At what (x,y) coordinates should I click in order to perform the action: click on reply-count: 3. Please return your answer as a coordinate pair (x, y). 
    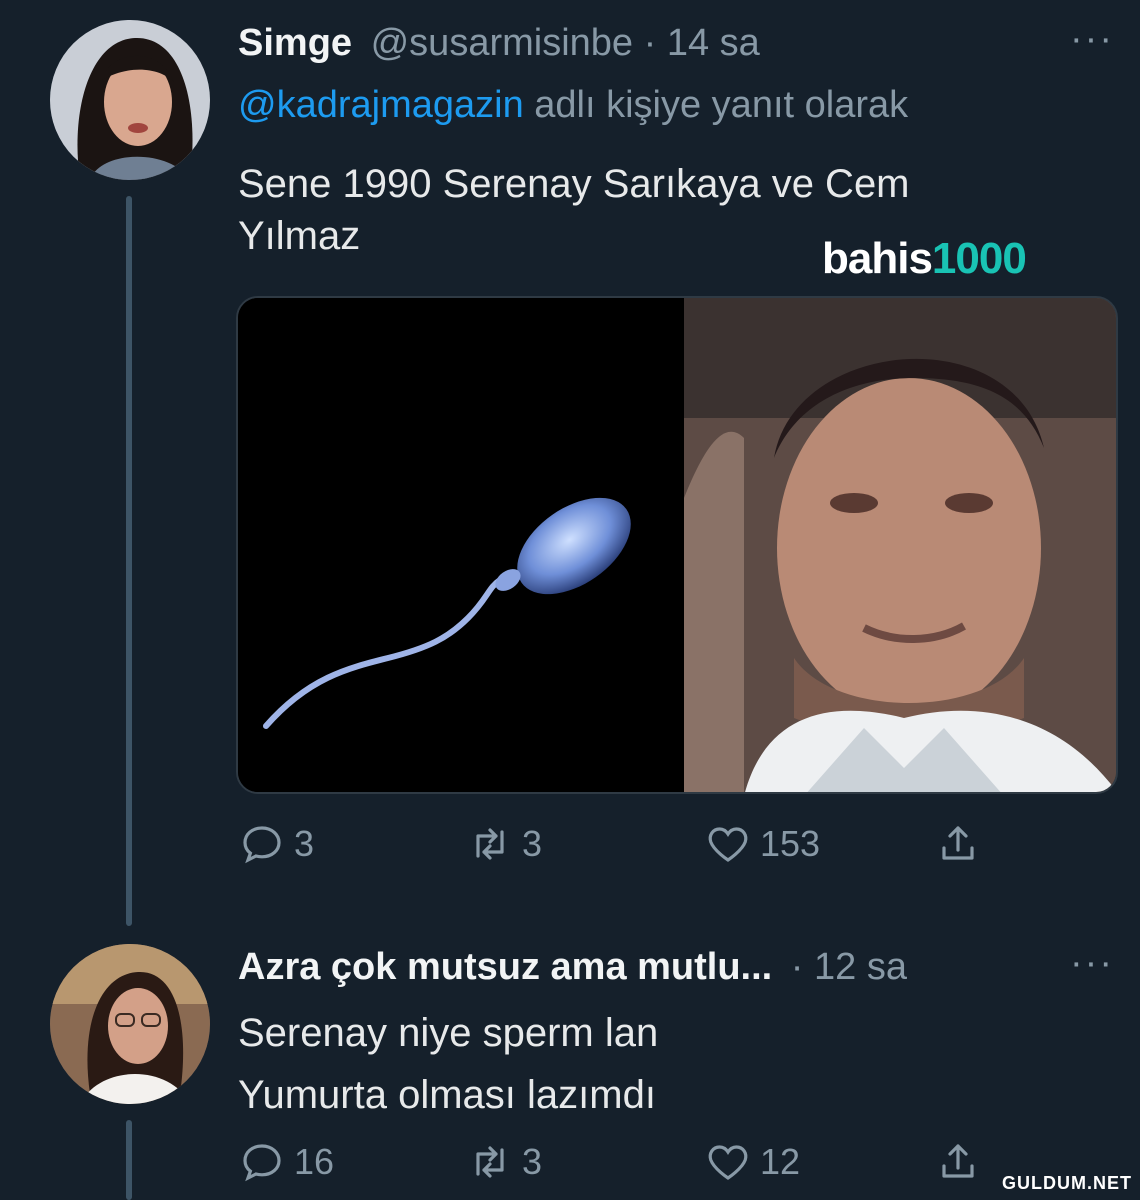
    Looking at the image, I should click on (304, 843).